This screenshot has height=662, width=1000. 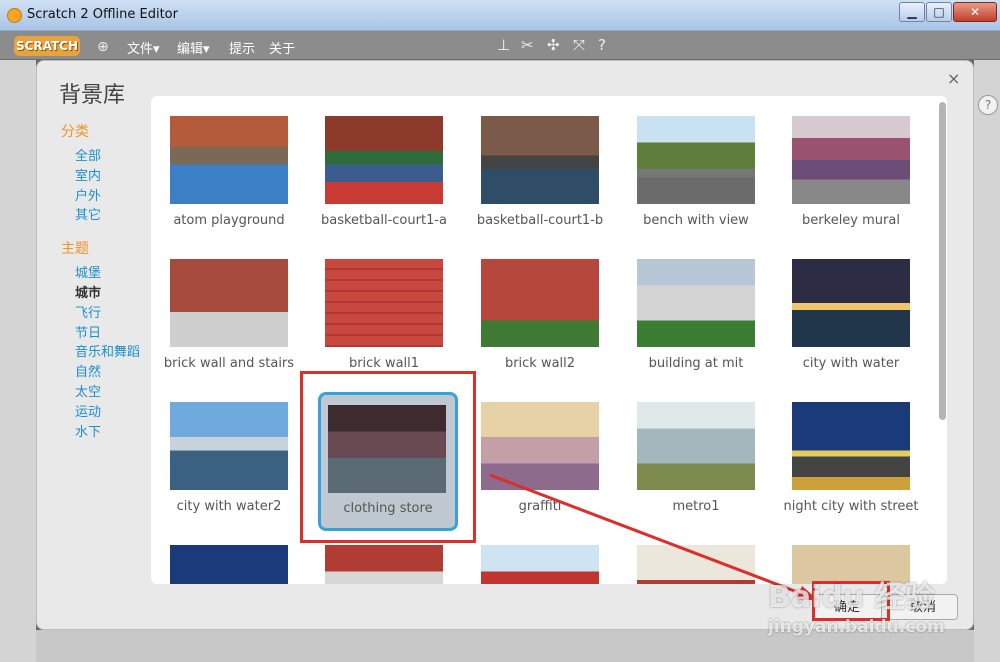 I want to click on watermark-logo: Baidu 经验, so click(x=851, y=597).